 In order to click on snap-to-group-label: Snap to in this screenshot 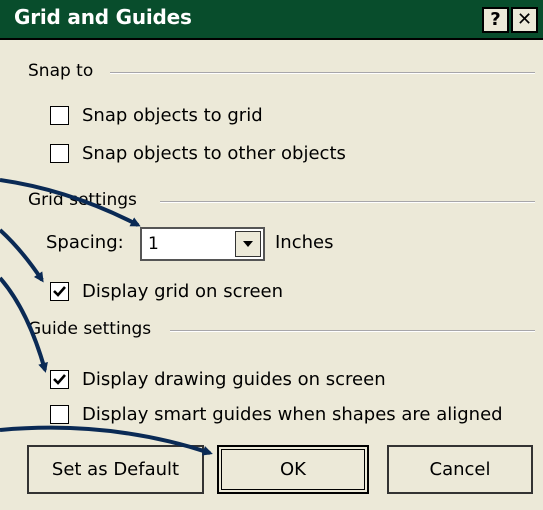, I will do `click(64, 71)`.